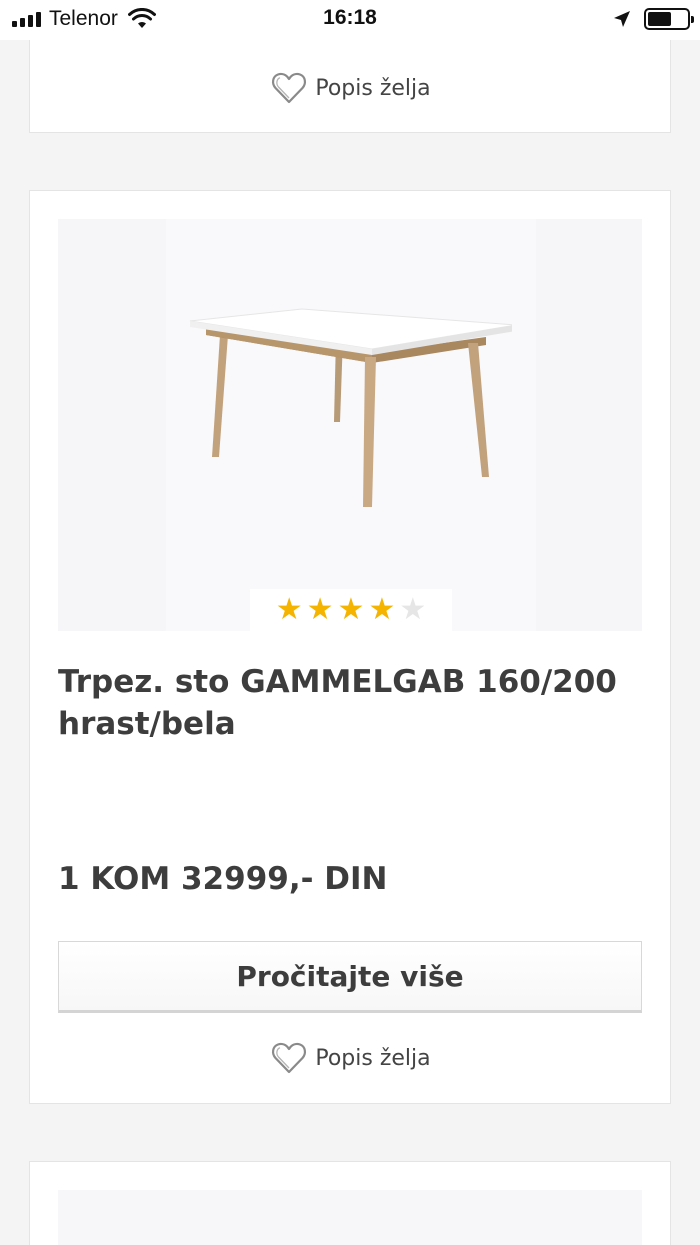 This screenshot has width=700, height=1245. What do you see at coordinates (350, 977) in the screenshot?
I see `read-more-button: Pročitajte više` at bounding box center [350, 977].